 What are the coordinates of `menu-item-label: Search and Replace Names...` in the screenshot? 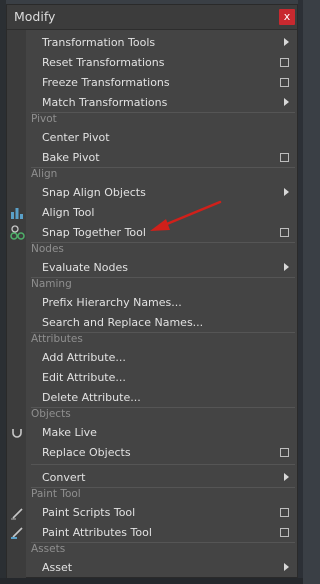 It's located at (123, 322).